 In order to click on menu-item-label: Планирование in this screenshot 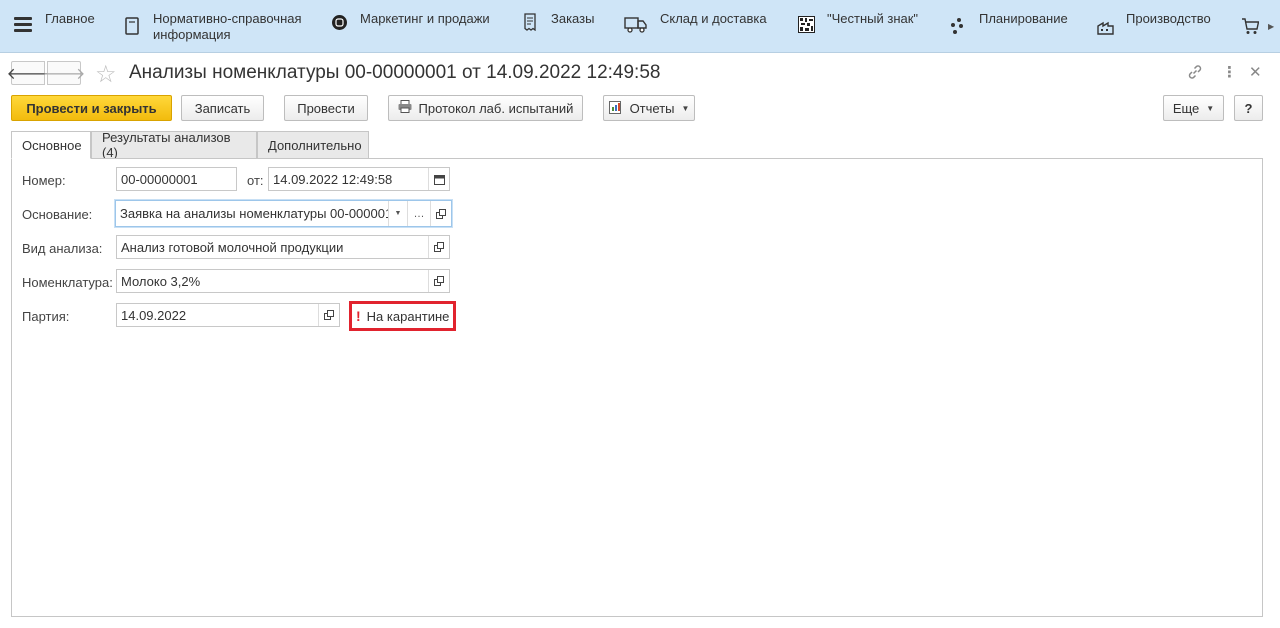, I will do `click(1023, 18)`.